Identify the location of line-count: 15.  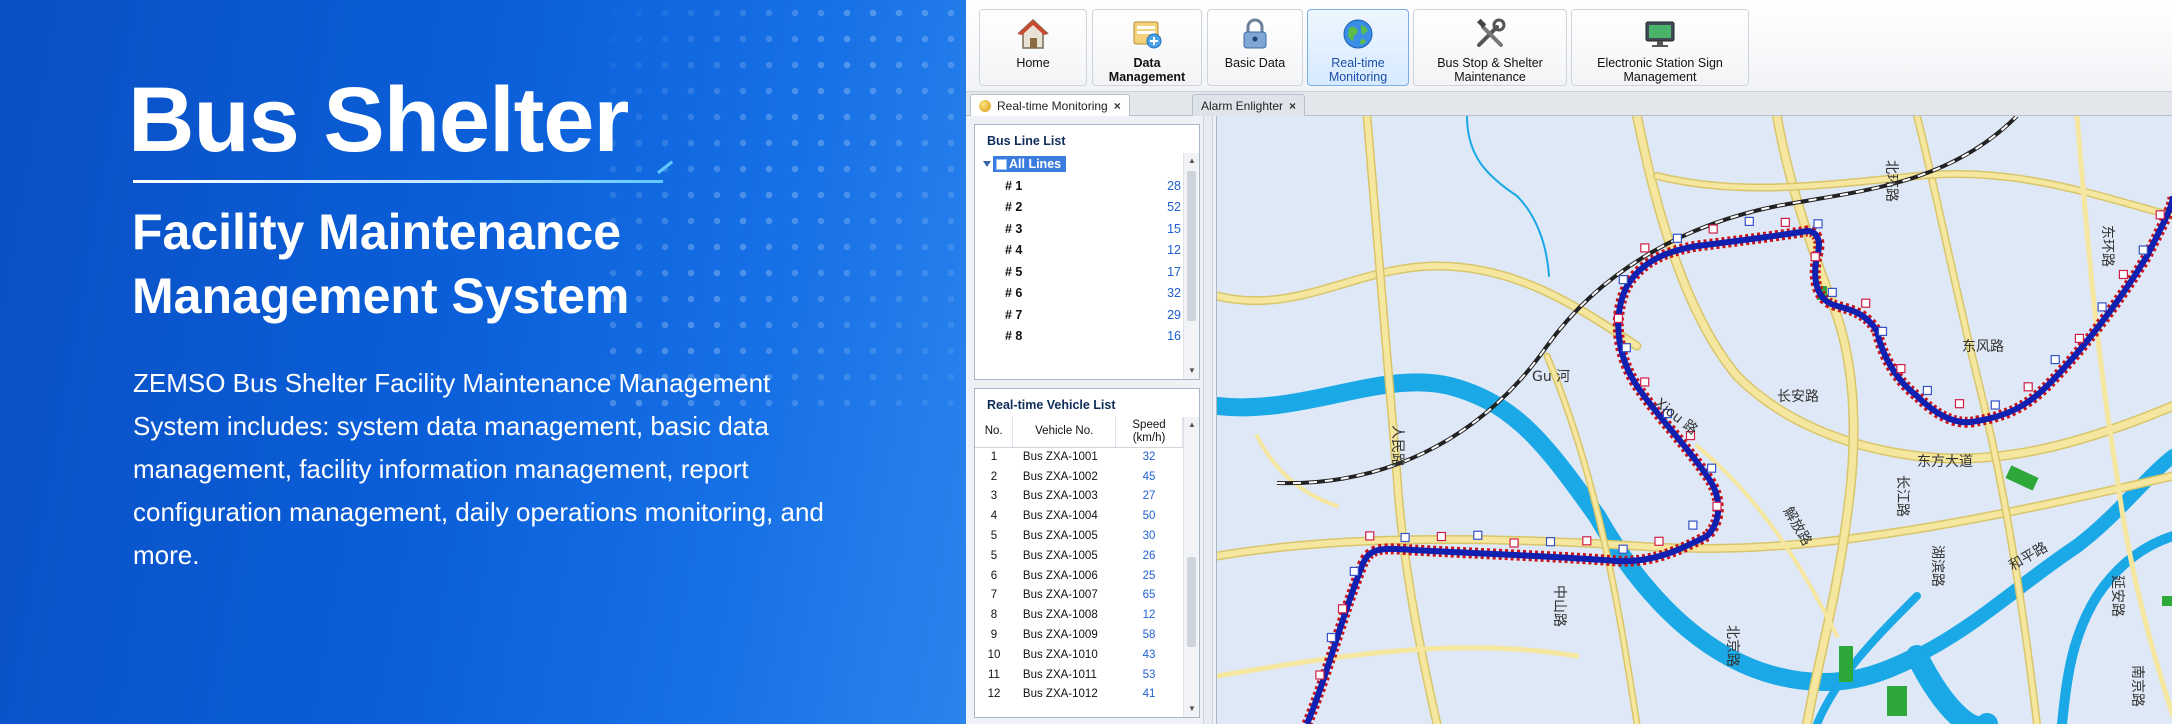
(1174, 228).